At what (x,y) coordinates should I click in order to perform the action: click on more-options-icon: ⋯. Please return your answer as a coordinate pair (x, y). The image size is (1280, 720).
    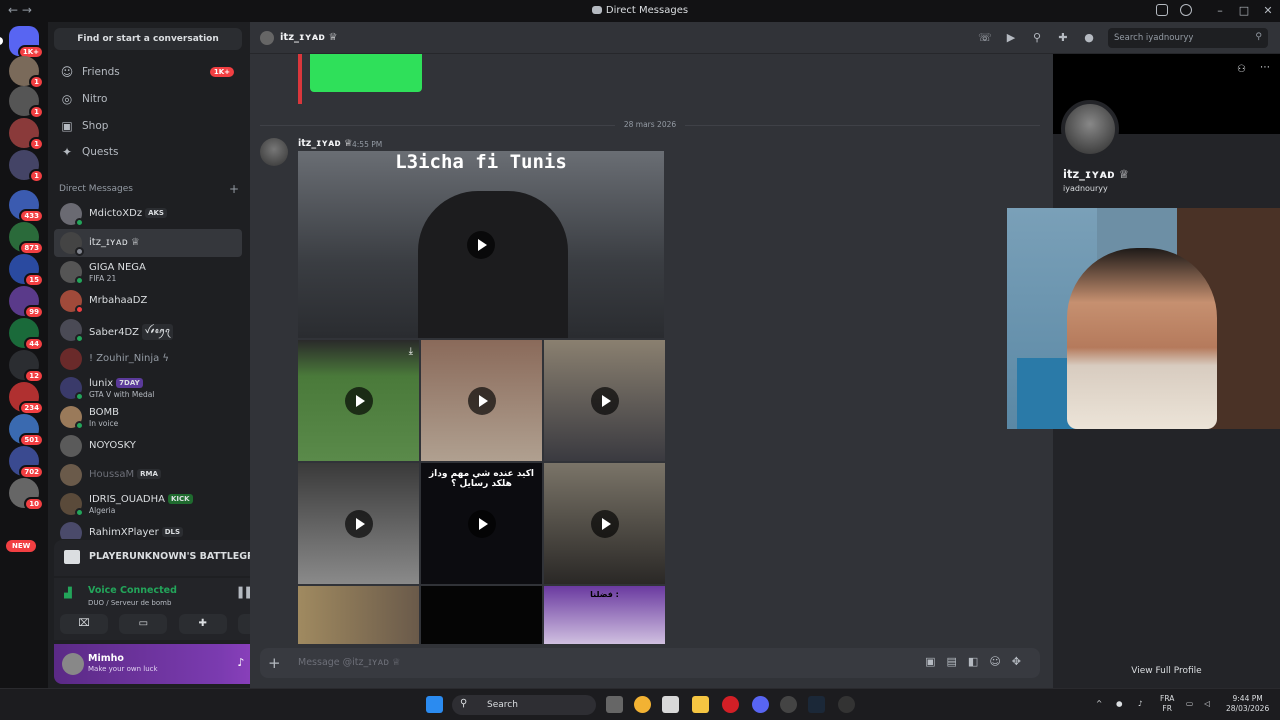
    Looking at the image, I should click on (1265, 67).